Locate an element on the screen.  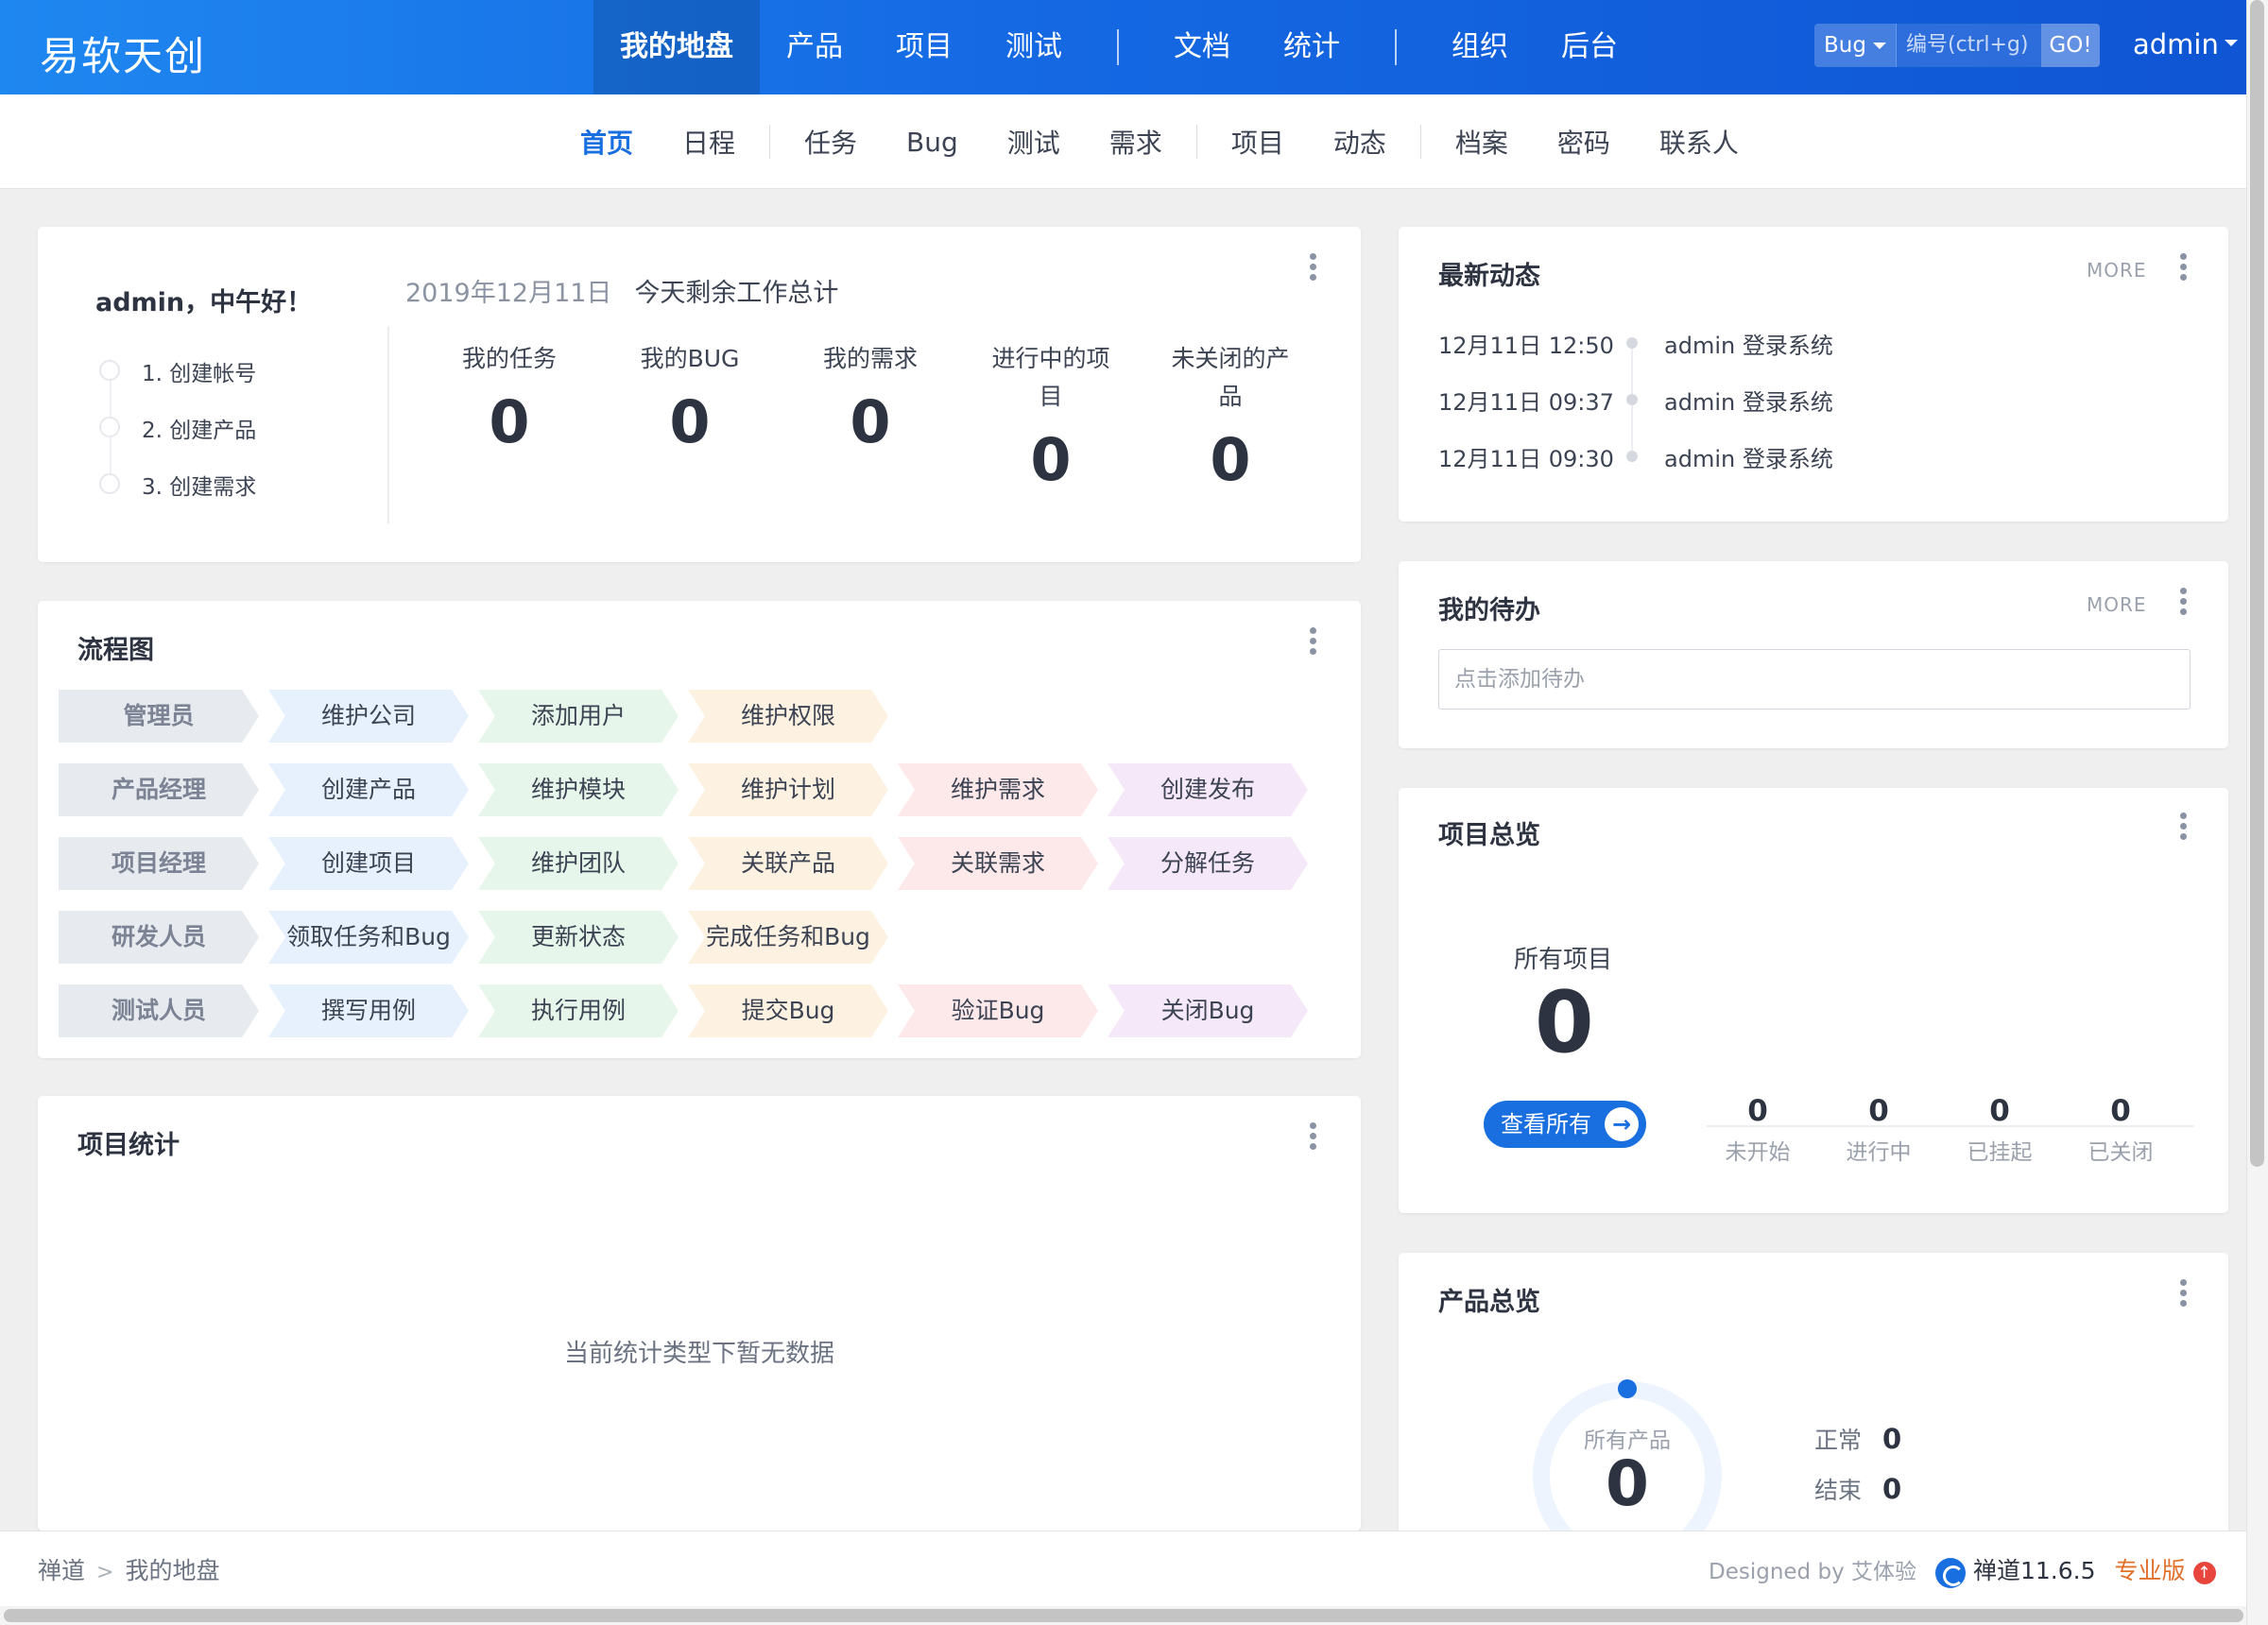
subnav-contacts: 联系人 is located at coordinates (1699, 142).